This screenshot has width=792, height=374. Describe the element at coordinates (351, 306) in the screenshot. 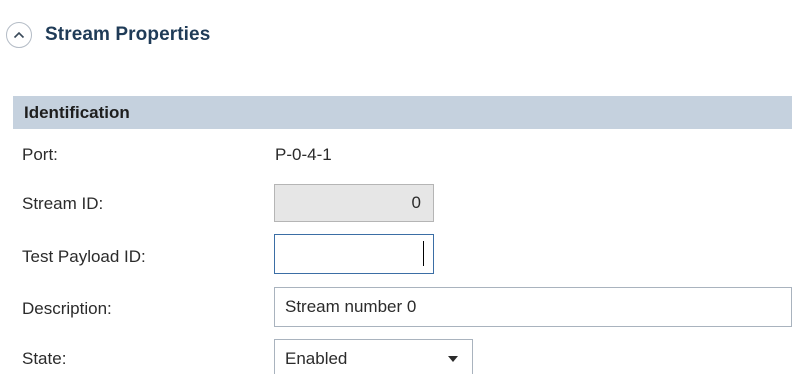

I see `description-value: Stream number 0` at that location.